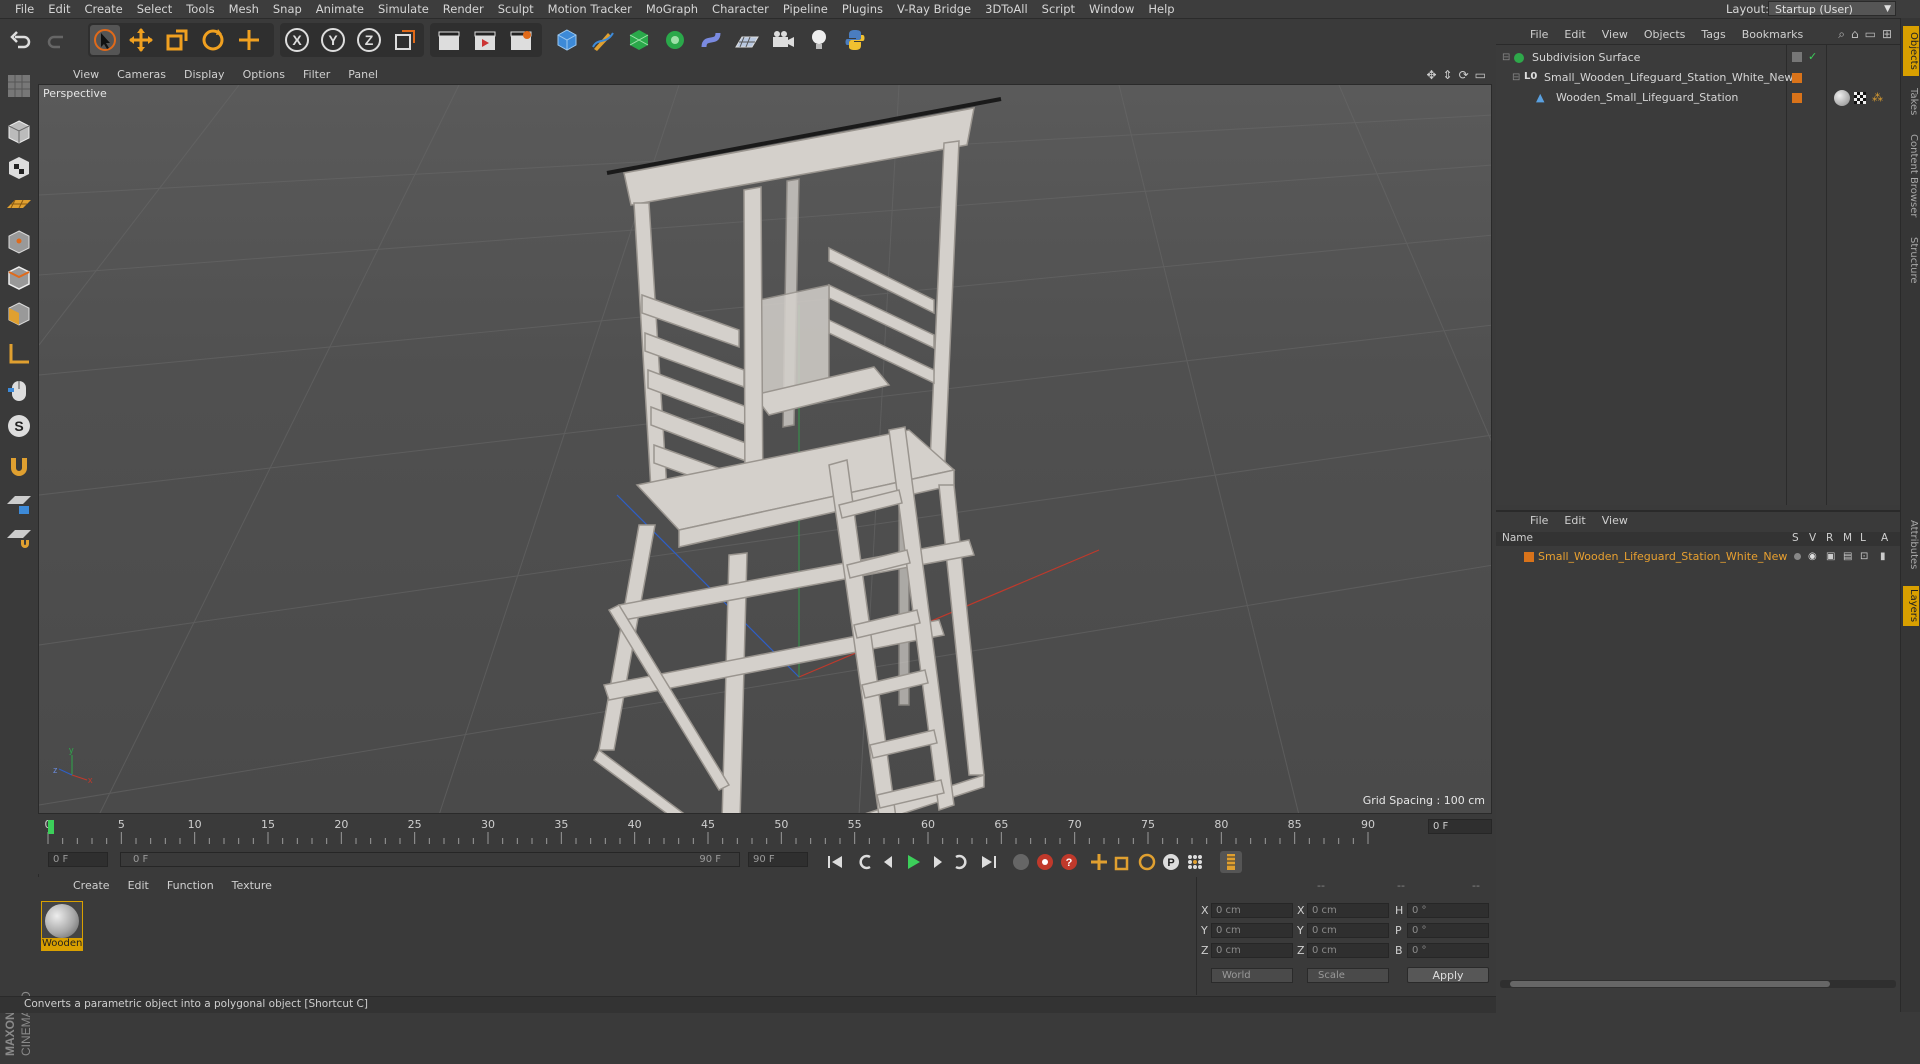 This screenshot has height=1064, width=1920. I want to click on viewport-menu-display: Display, so click(204, 74).